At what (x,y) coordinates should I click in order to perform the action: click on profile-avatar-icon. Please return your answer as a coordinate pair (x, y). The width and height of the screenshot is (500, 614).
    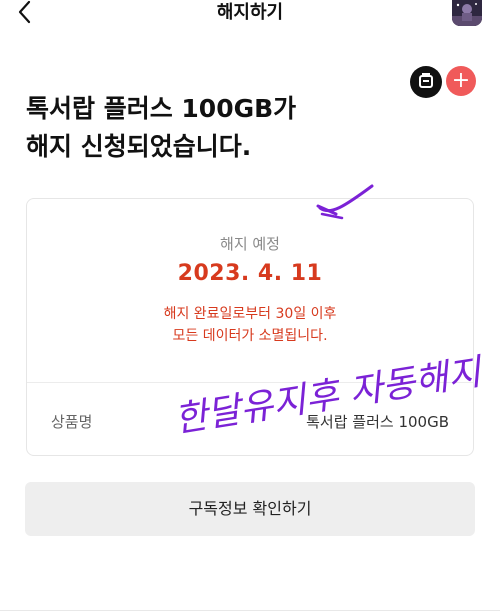
    Looking at the image, I should click on (467, 13).